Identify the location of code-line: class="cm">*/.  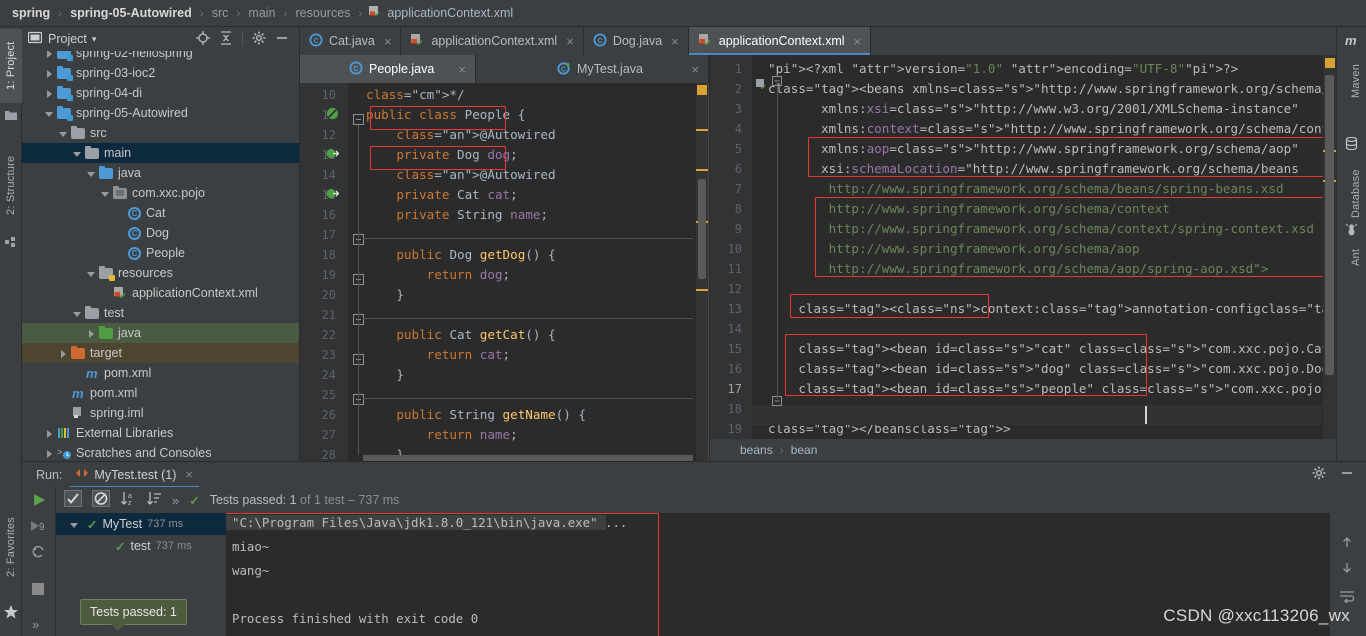
(415, 95).